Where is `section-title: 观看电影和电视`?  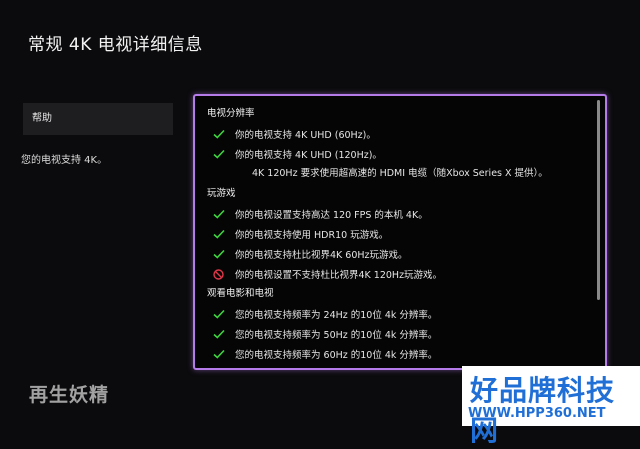
section-title: 观看电影和电视 is located at coordinates (240, 293).